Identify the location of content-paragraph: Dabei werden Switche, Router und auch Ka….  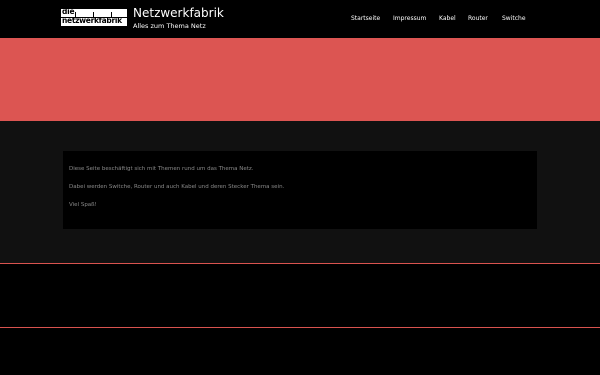
(177, 187).